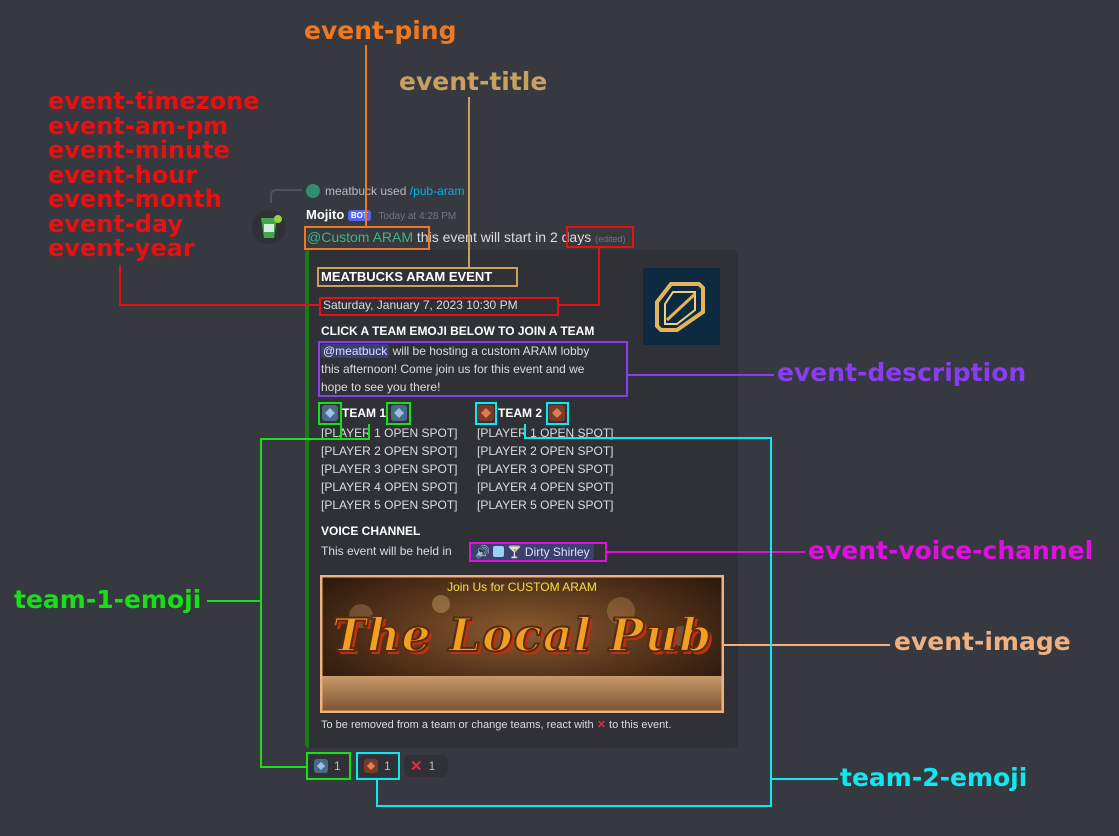 This screenshot has height=836, width=1119. Describe the element at coordinates (139, 150) in the screenshot. I see `event-minute-label: event-minute` at that location.